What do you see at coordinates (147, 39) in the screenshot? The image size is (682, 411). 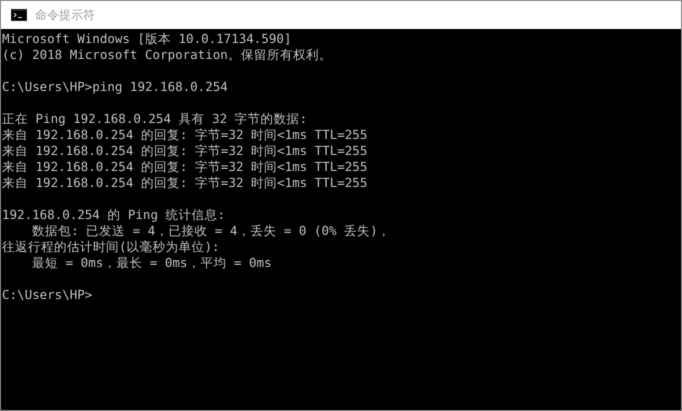 I see `console-line: Microsoft Windows [版本 10.0.17134.590]` at bounding box center [147, 39].